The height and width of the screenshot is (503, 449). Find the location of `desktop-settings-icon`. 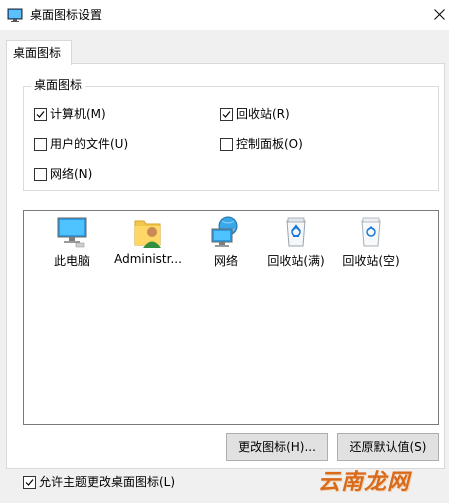

desktop-settings-icon is located at coordinates (15, 15).